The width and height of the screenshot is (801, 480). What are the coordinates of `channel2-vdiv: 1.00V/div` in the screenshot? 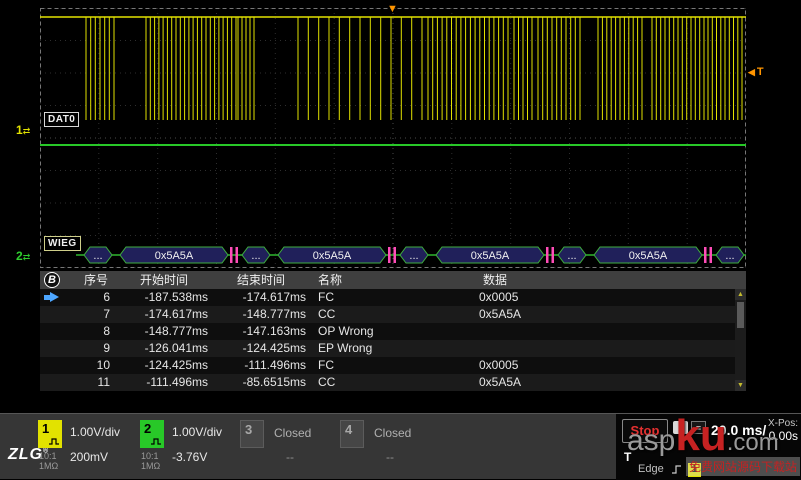 It's located at (197, 432).